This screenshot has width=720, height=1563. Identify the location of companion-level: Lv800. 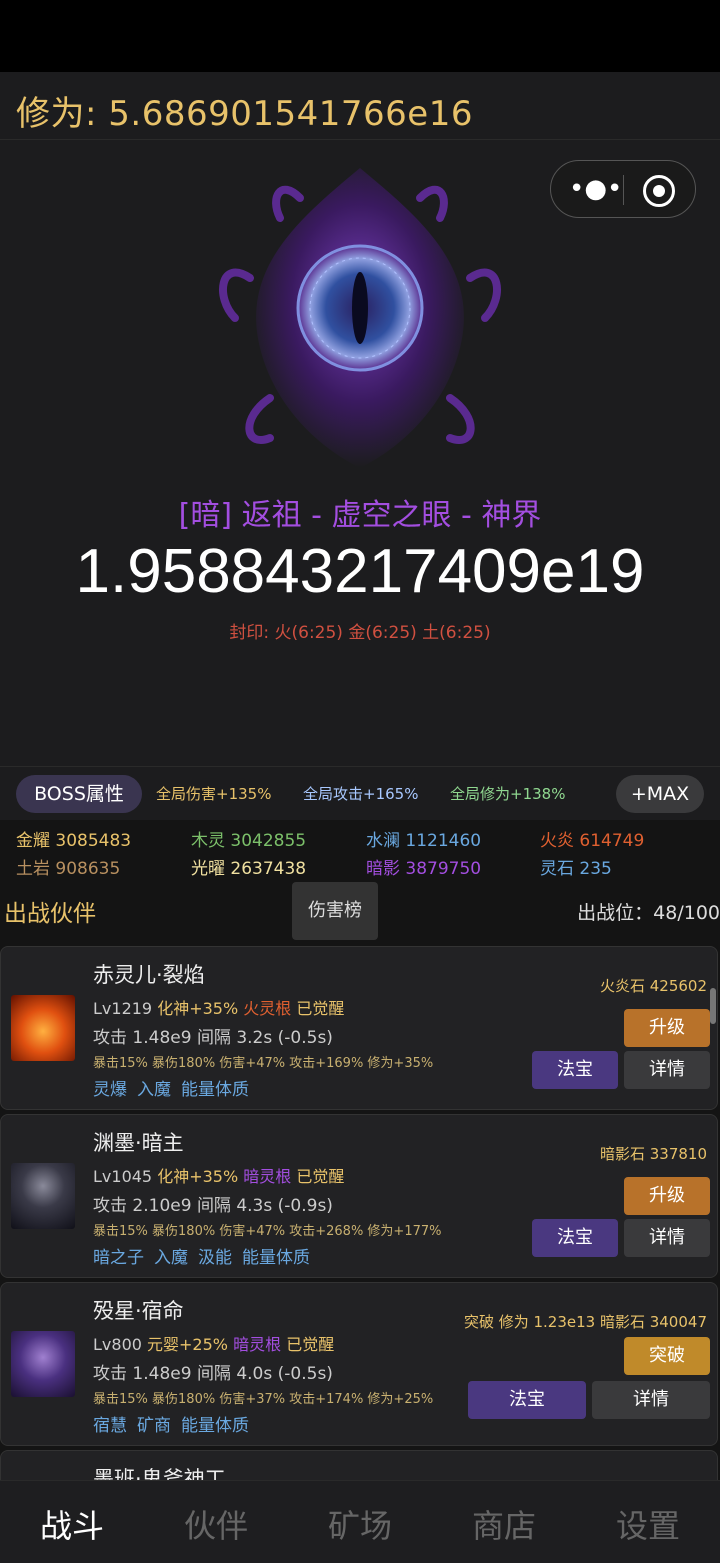
(117, 1344).